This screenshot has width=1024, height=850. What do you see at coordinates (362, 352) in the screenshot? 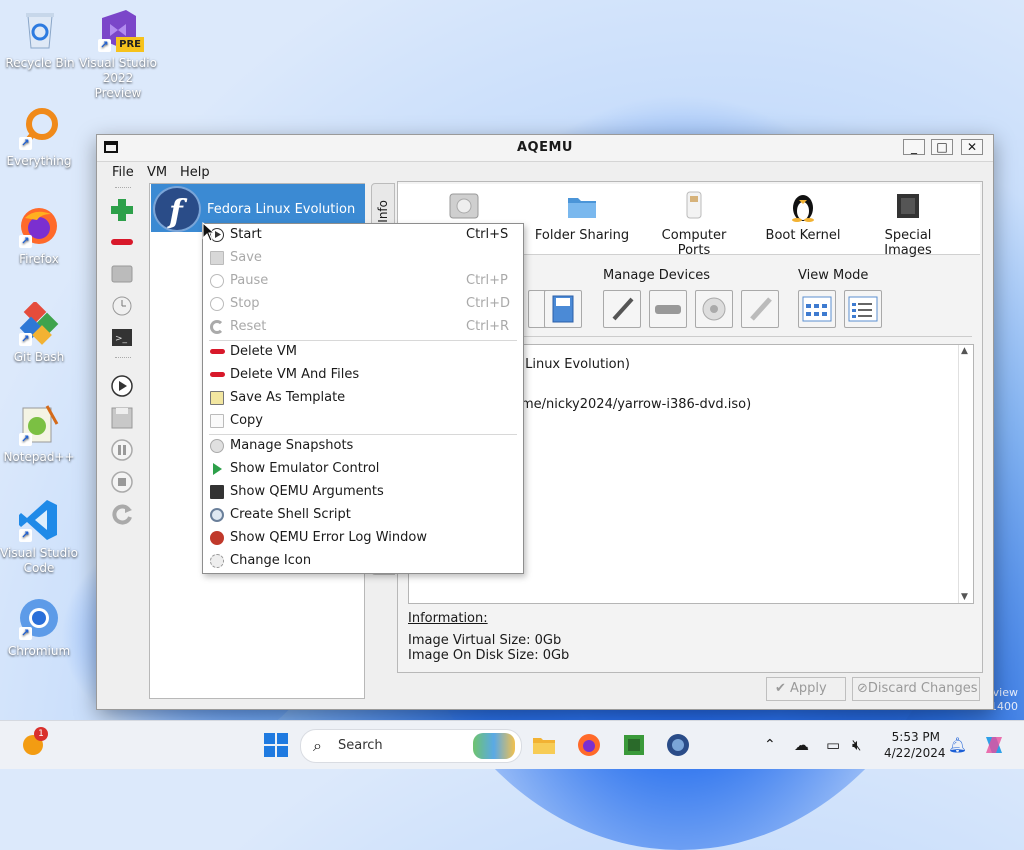
I see `menu-item-delete-vm: Delete VM` at bounding box center [362, 352].